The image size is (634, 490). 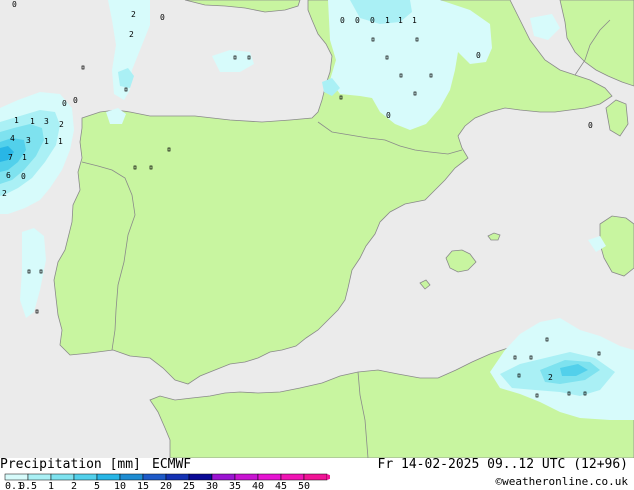 I want to click on point-value: 6, so click(x=8, y=175).